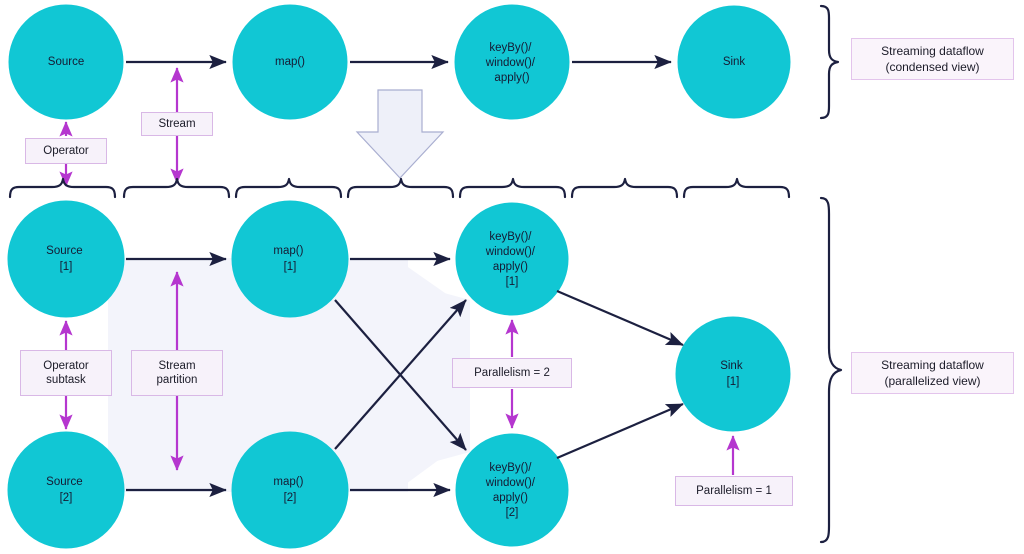  I want to click on parallelized-view-label: Streaming dataflow (parallelized view), so click(932, 373).